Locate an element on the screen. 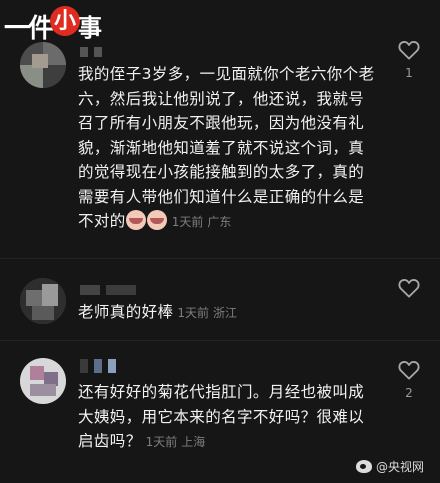  comment-item: 老师真的好棒 1天前 浙江 is located at coordinates (220, 300).